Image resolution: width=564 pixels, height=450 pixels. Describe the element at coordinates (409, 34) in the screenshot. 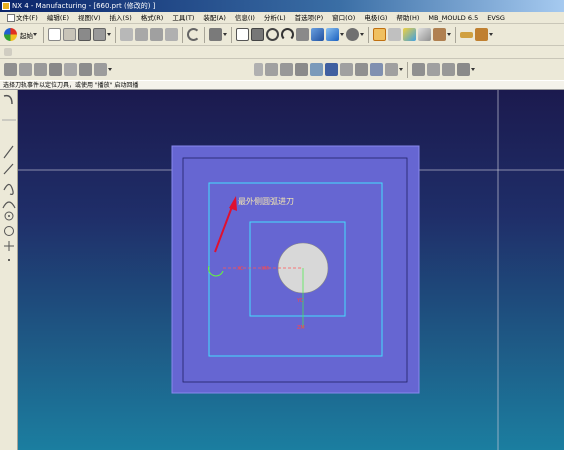

I see `analysis-icon` at that location.